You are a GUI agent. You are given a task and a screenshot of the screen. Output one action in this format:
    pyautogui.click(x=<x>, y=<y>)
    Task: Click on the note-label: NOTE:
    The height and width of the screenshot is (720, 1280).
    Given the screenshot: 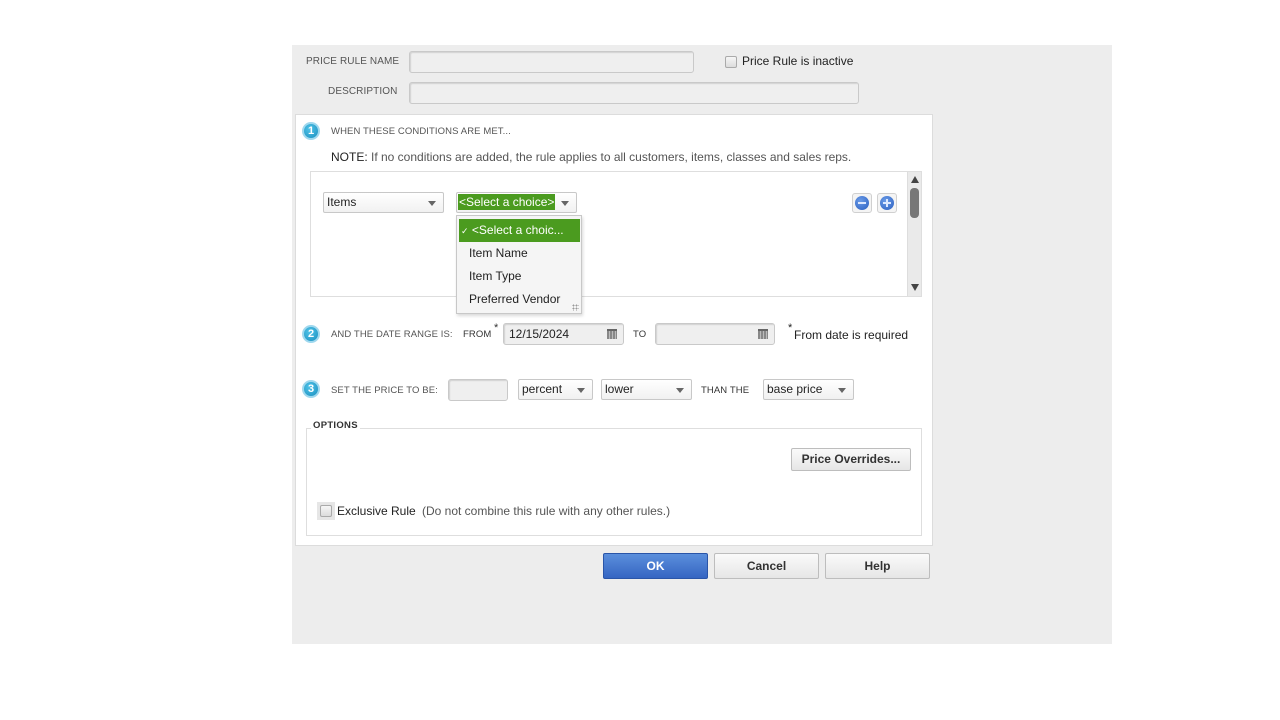 What is the action you would take?
    pyautogui.click(x=349, y=157)
    